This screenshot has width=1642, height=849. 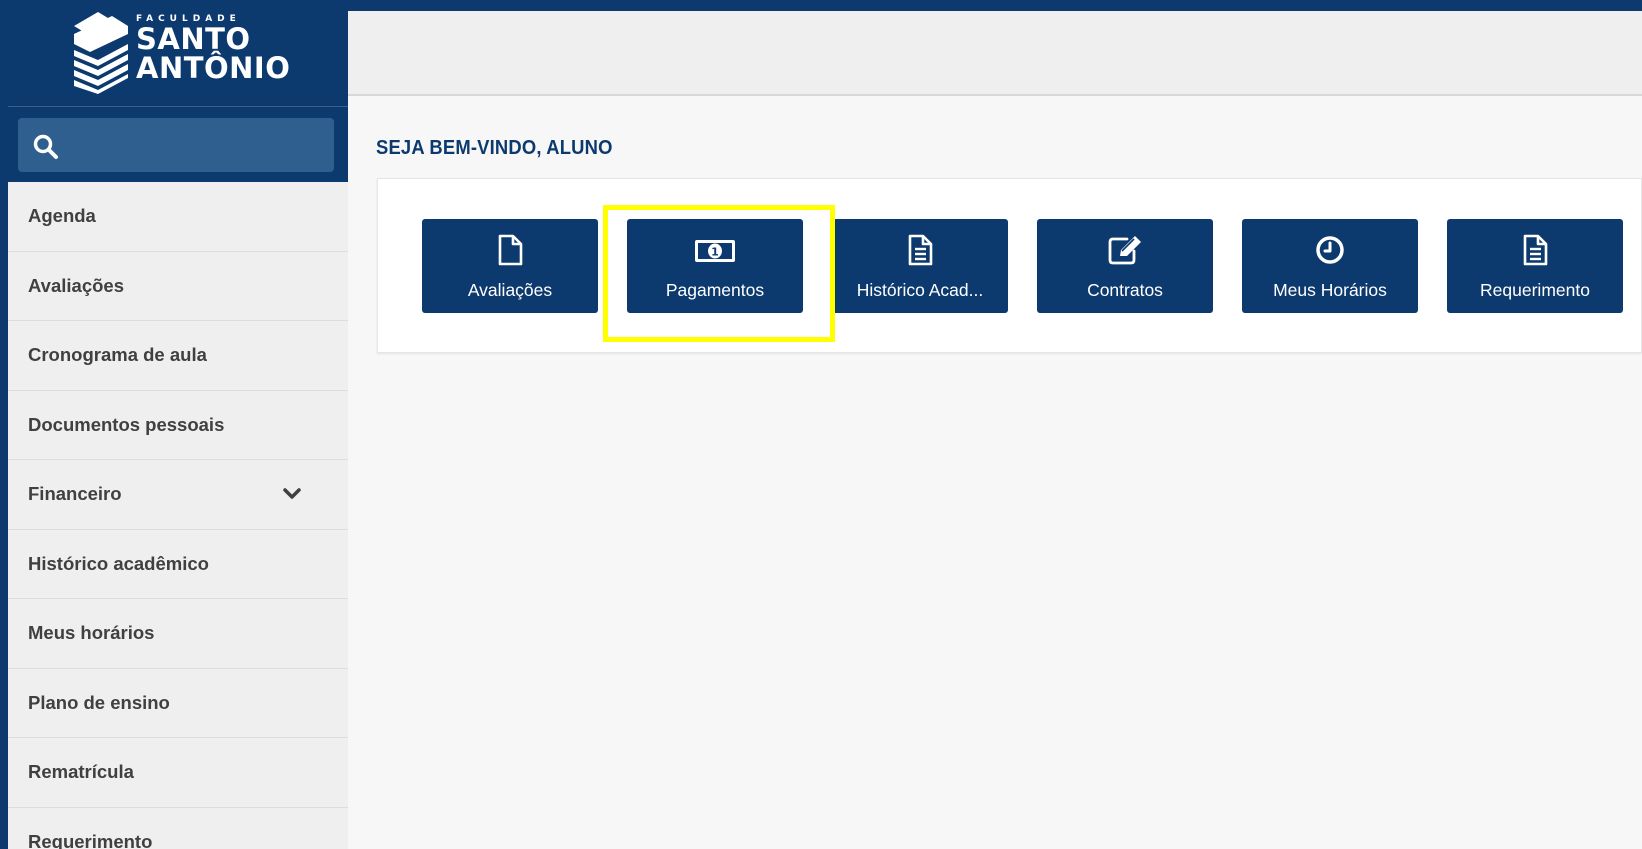 I want to click on brand-line1: SANTO, so click(x=193, y=39).